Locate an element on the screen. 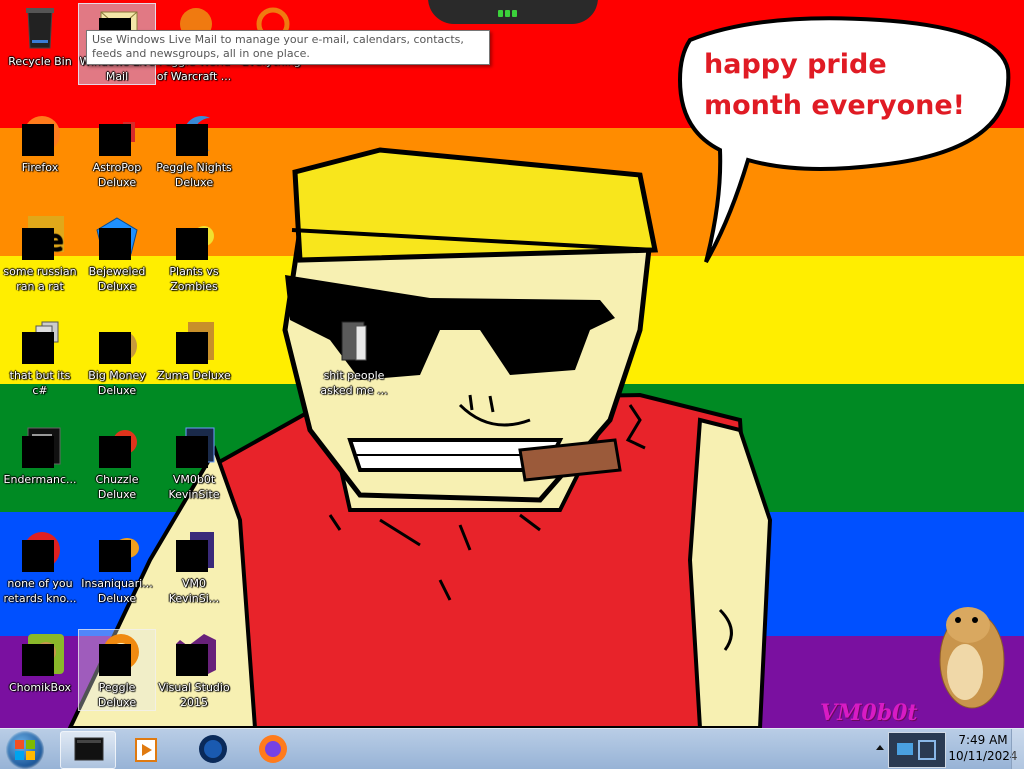 The width and height of the screenshot is (1024, 771). endermanch-icon is located at coordinates (40, 446).